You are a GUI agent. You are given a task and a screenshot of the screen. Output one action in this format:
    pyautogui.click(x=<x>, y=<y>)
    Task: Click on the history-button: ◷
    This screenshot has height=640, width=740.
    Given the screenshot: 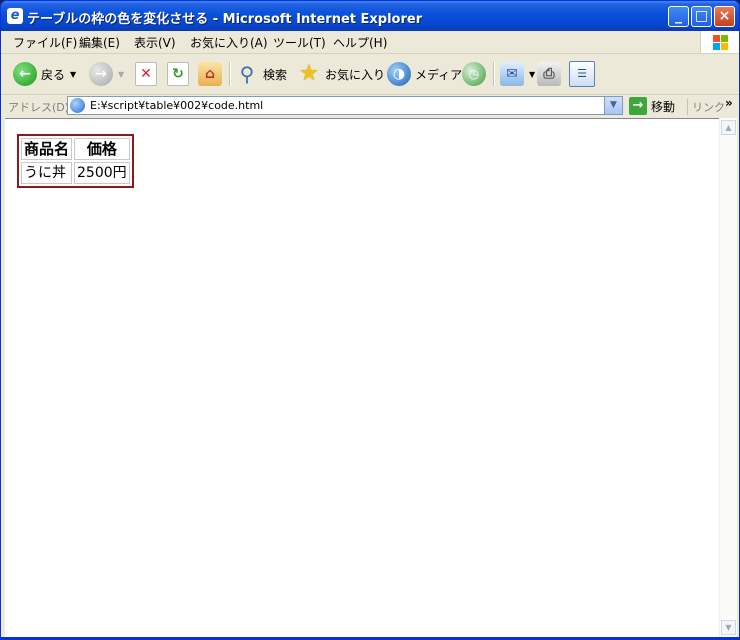 What is the action you would take?
    pyautogui.click(x=474, y=74)
    